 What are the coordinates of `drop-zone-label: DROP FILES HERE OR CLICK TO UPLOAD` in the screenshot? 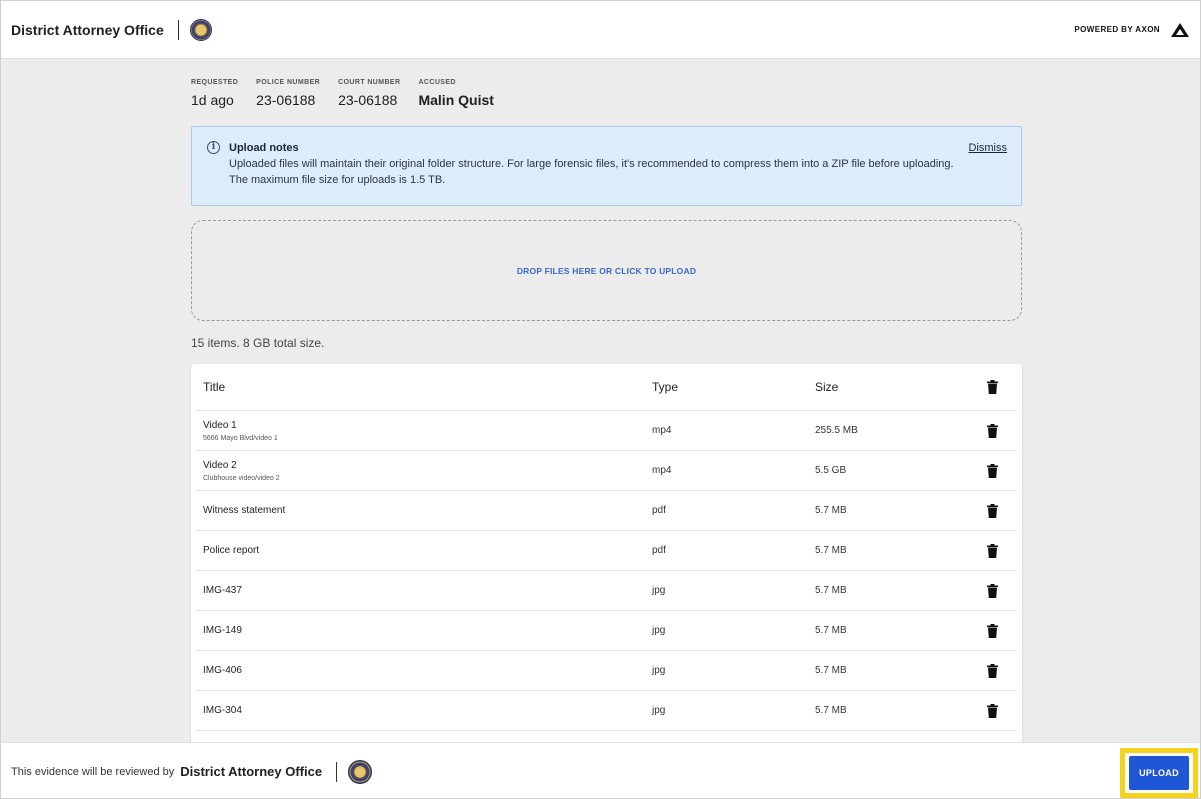 It's located at (606, 270).